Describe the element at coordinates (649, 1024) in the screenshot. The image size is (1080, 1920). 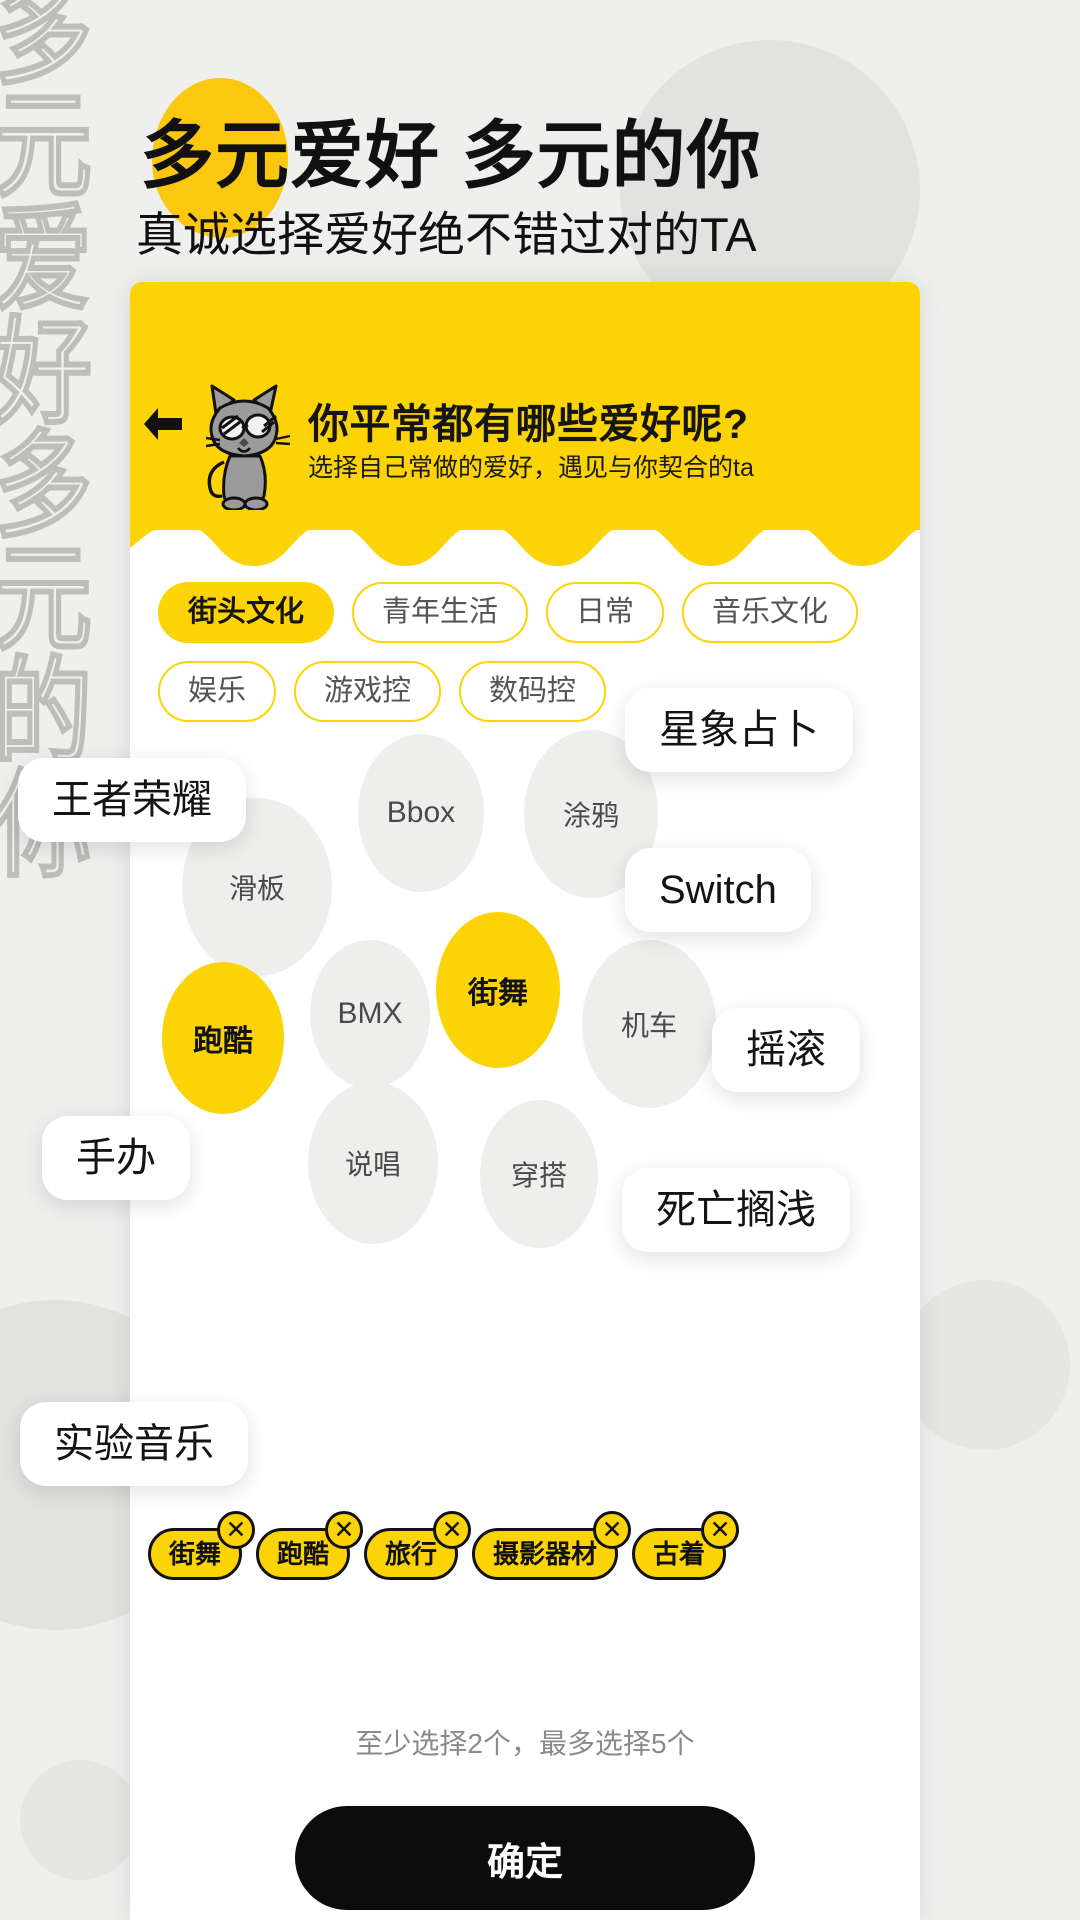
I see `interest-bubble: 机车` at that location.